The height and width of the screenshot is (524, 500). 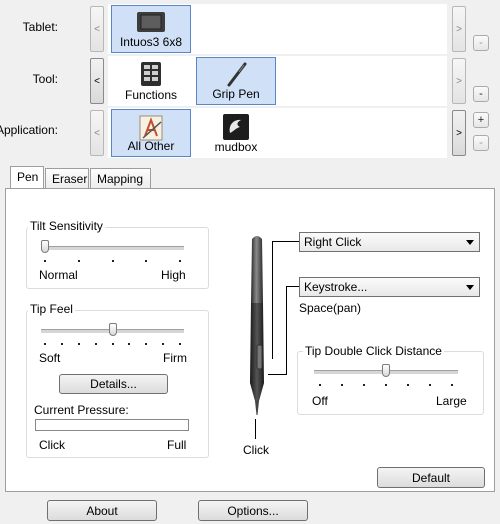 What do you see at coordinates (277, 374) in the screenshot?
I see `lower-button-connector-h` at bounding box center [277, 374].